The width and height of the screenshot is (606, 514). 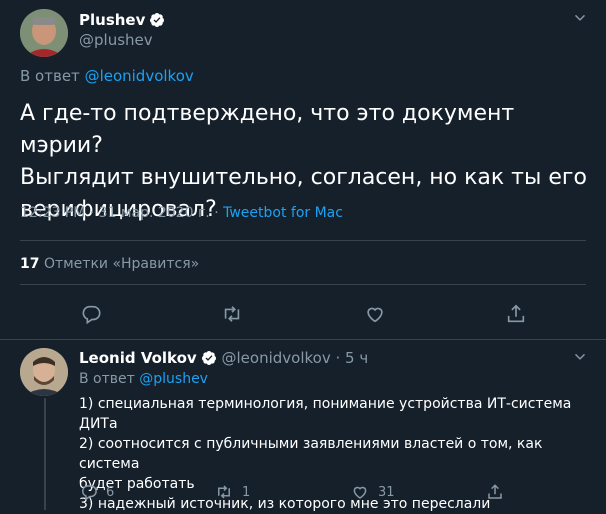 I want to click on reply-author-row: Leonid Volkov @leonidvolkov · 5 ч, so click(x=223, y=358).